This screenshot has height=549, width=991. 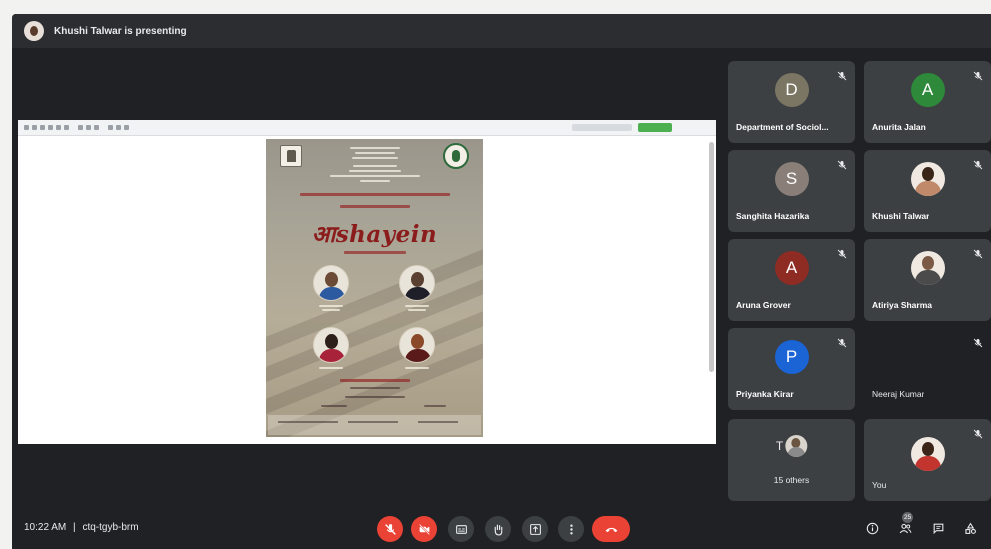 What do you see at coordinates (791, 480) in the screenshot?
I see `others-count-label: 15 others` at bounding box center [791, 480].